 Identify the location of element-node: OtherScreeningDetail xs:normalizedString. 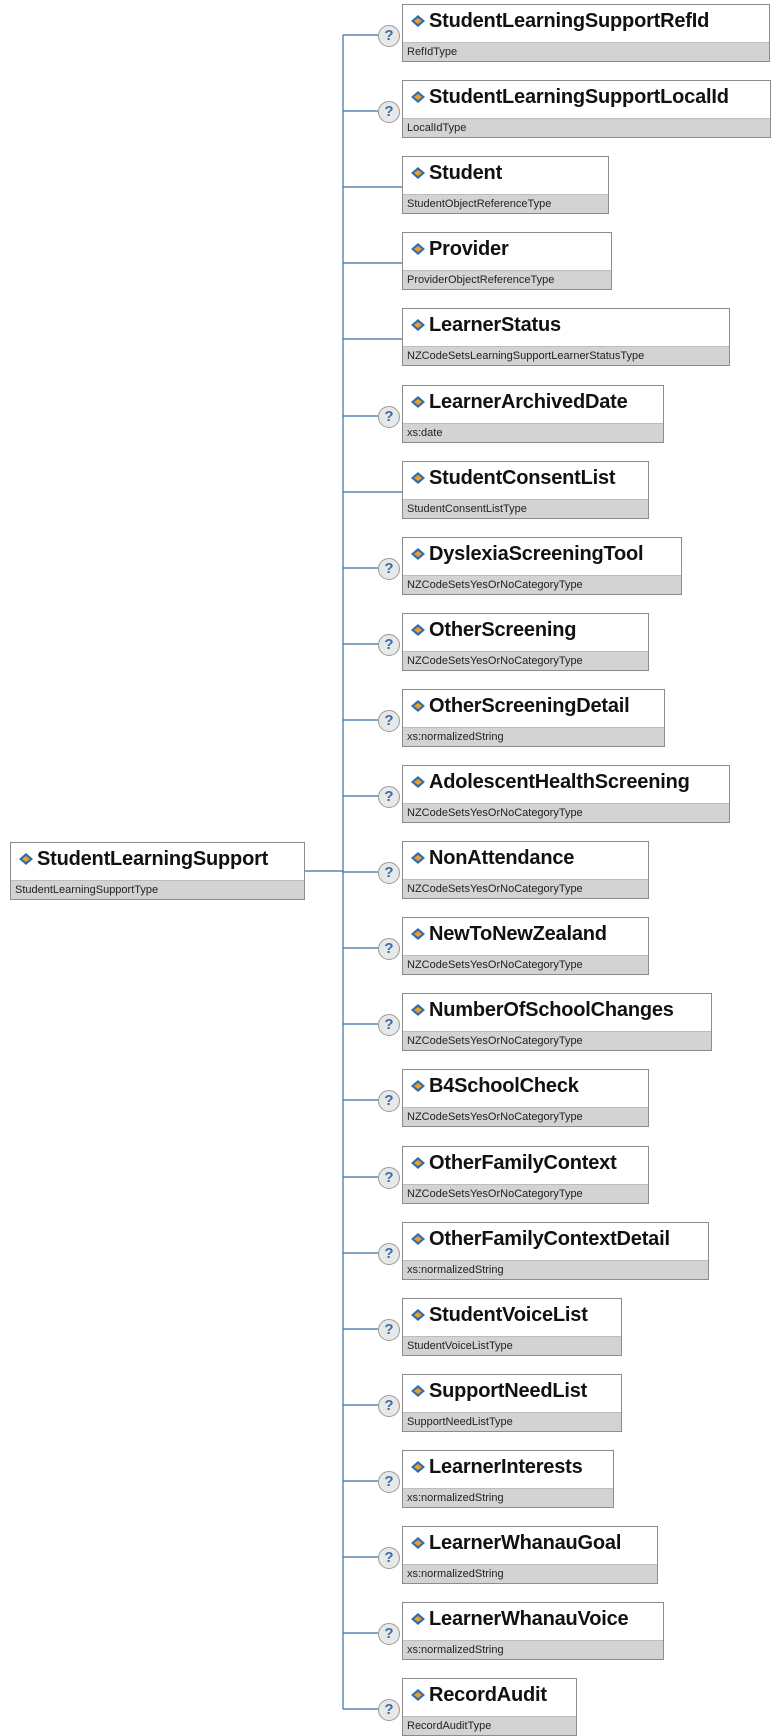
(533, 718).